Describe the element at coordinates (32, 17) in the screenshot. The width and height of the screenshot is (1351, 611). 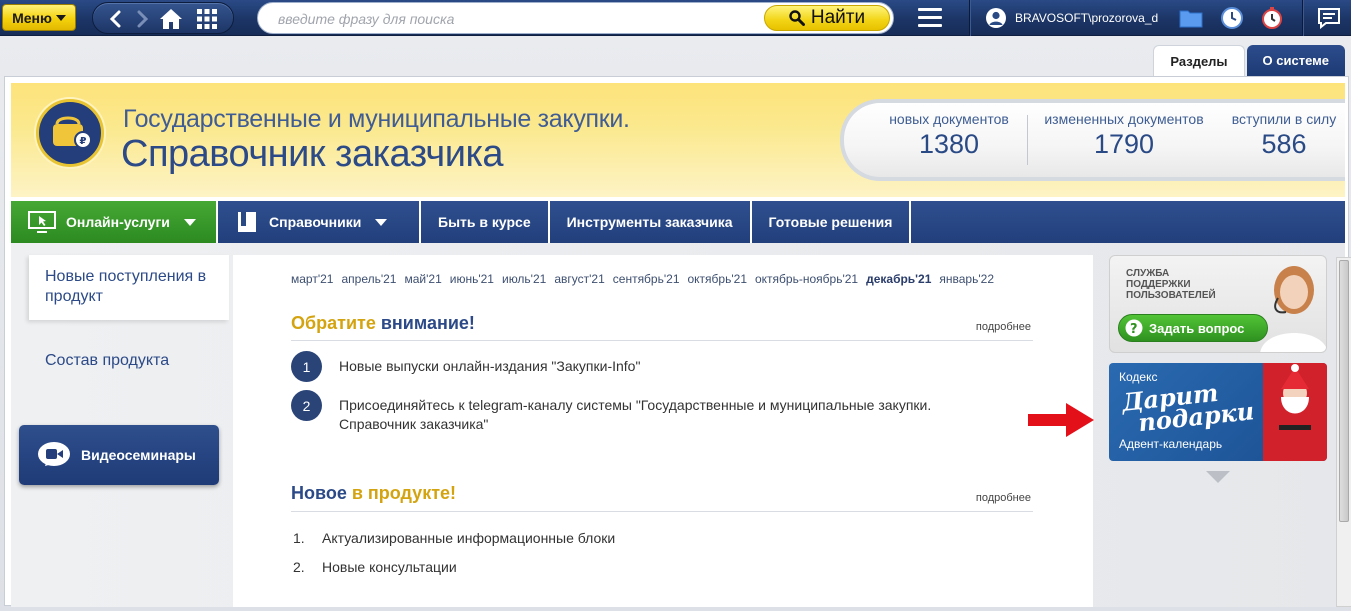
I see `menu-button-label: Меню` at that location.